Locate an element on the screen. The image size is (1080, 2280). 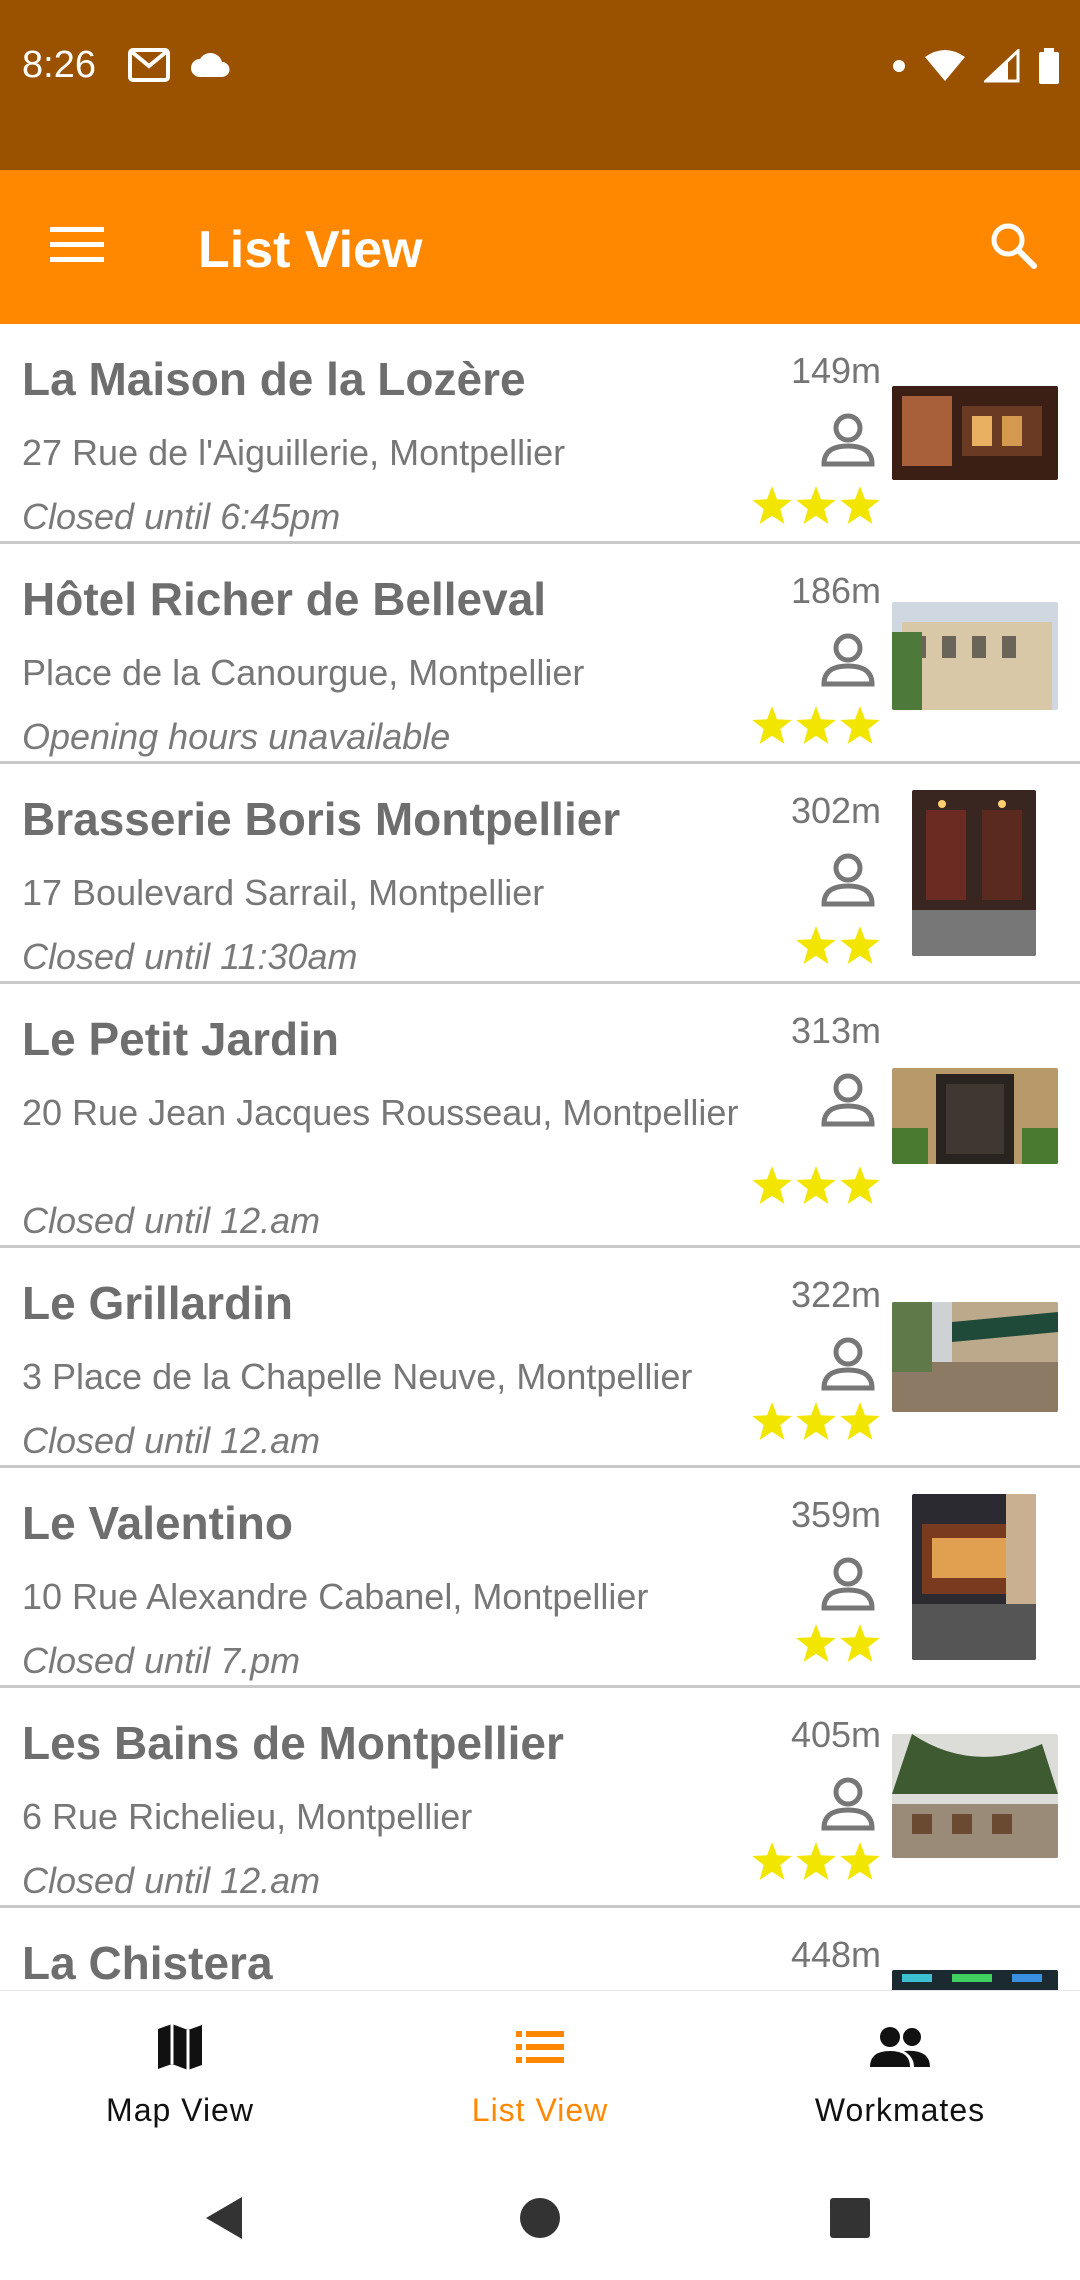
search-button is located at coordinates (1013, 247).